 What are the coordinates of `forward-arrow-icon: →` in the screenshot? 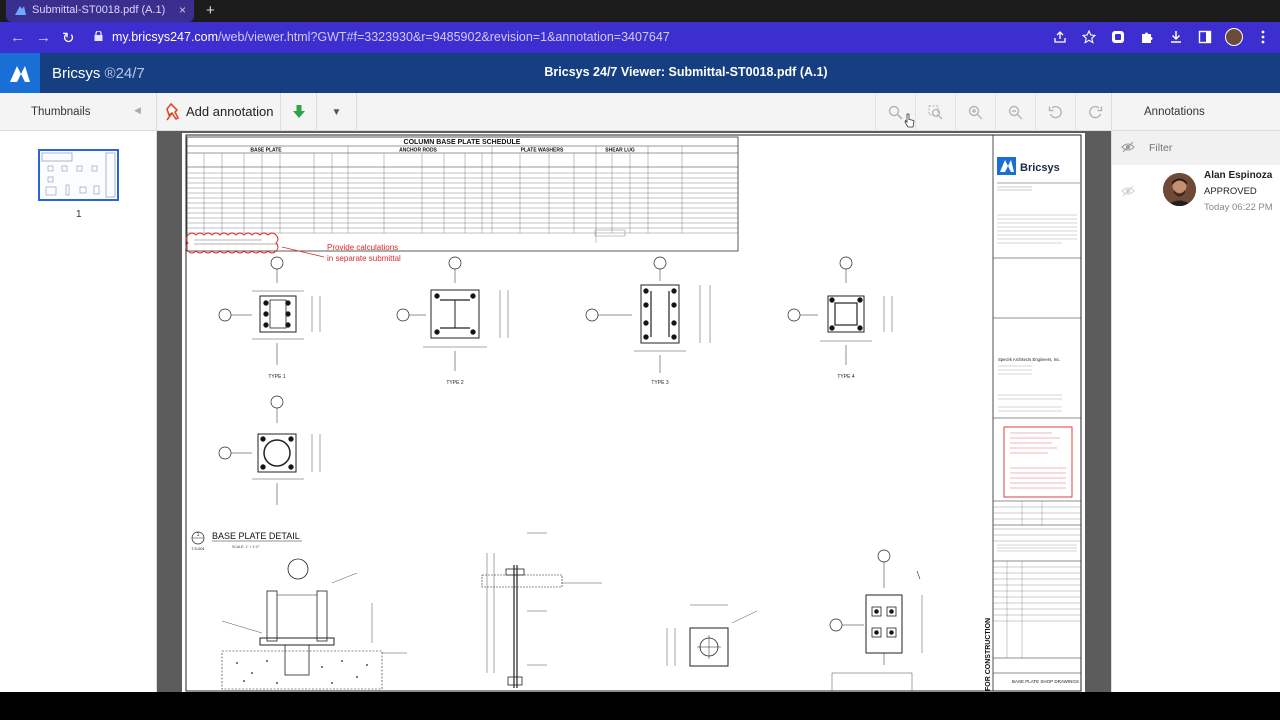 It's located at (43, 37).